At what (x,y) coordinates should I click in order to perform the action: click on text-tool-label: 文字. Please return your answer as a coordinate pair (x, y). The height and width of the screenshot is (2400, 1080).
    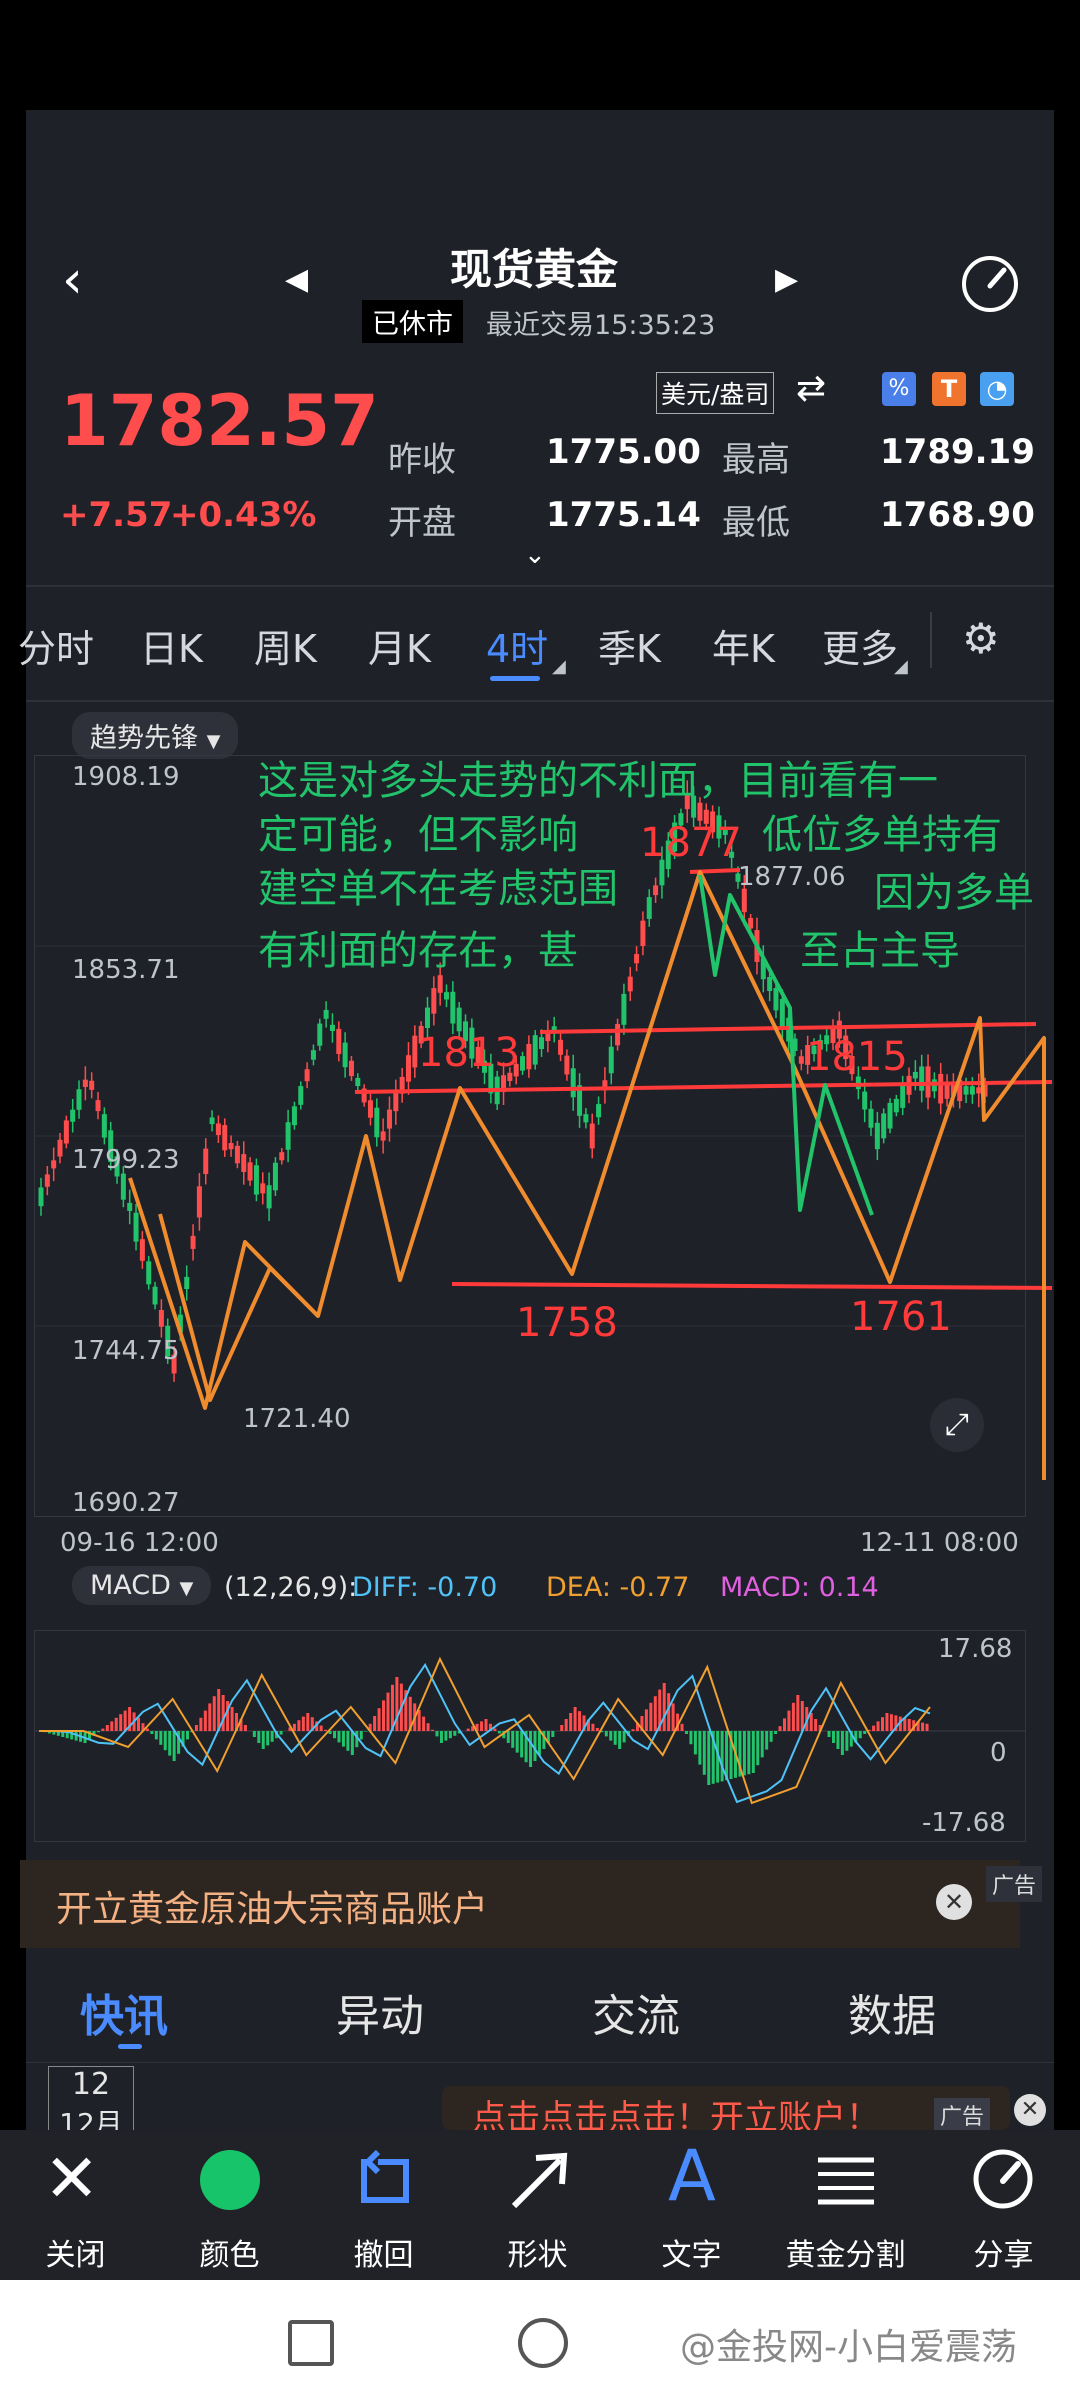
    Looking at the image, I should click on (691, 2255).